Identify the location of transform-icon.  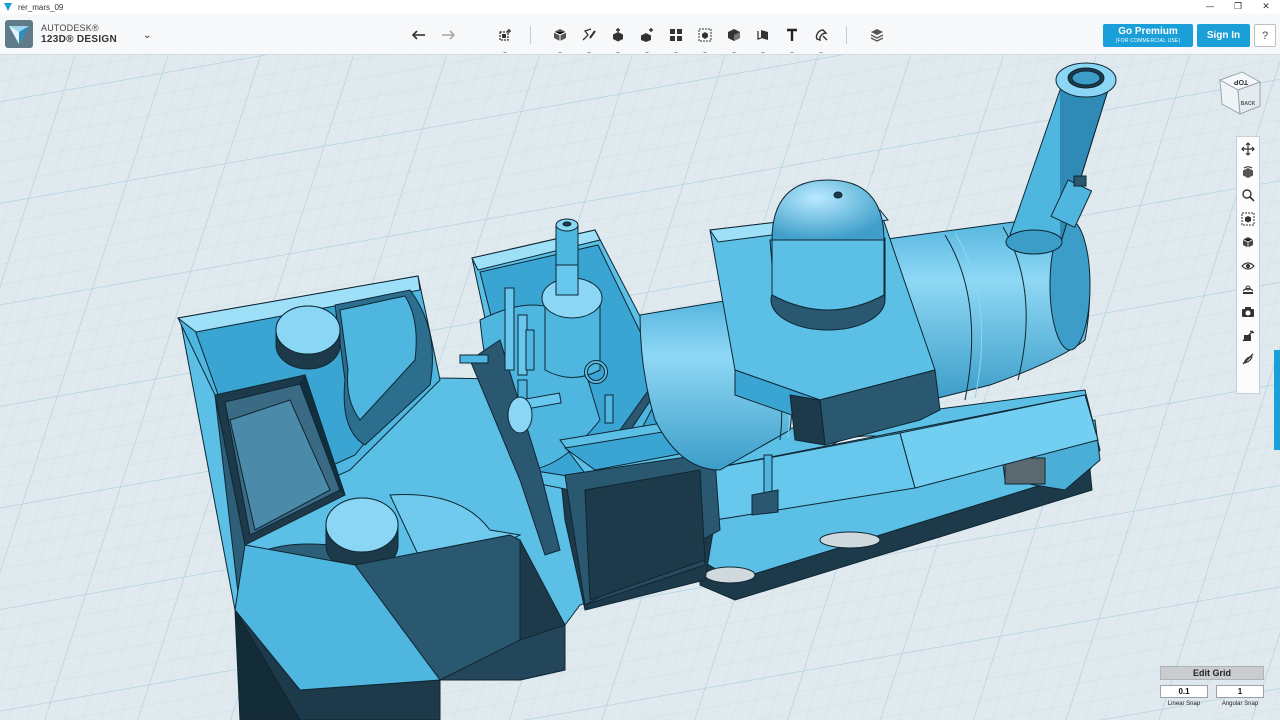
(504, 34).